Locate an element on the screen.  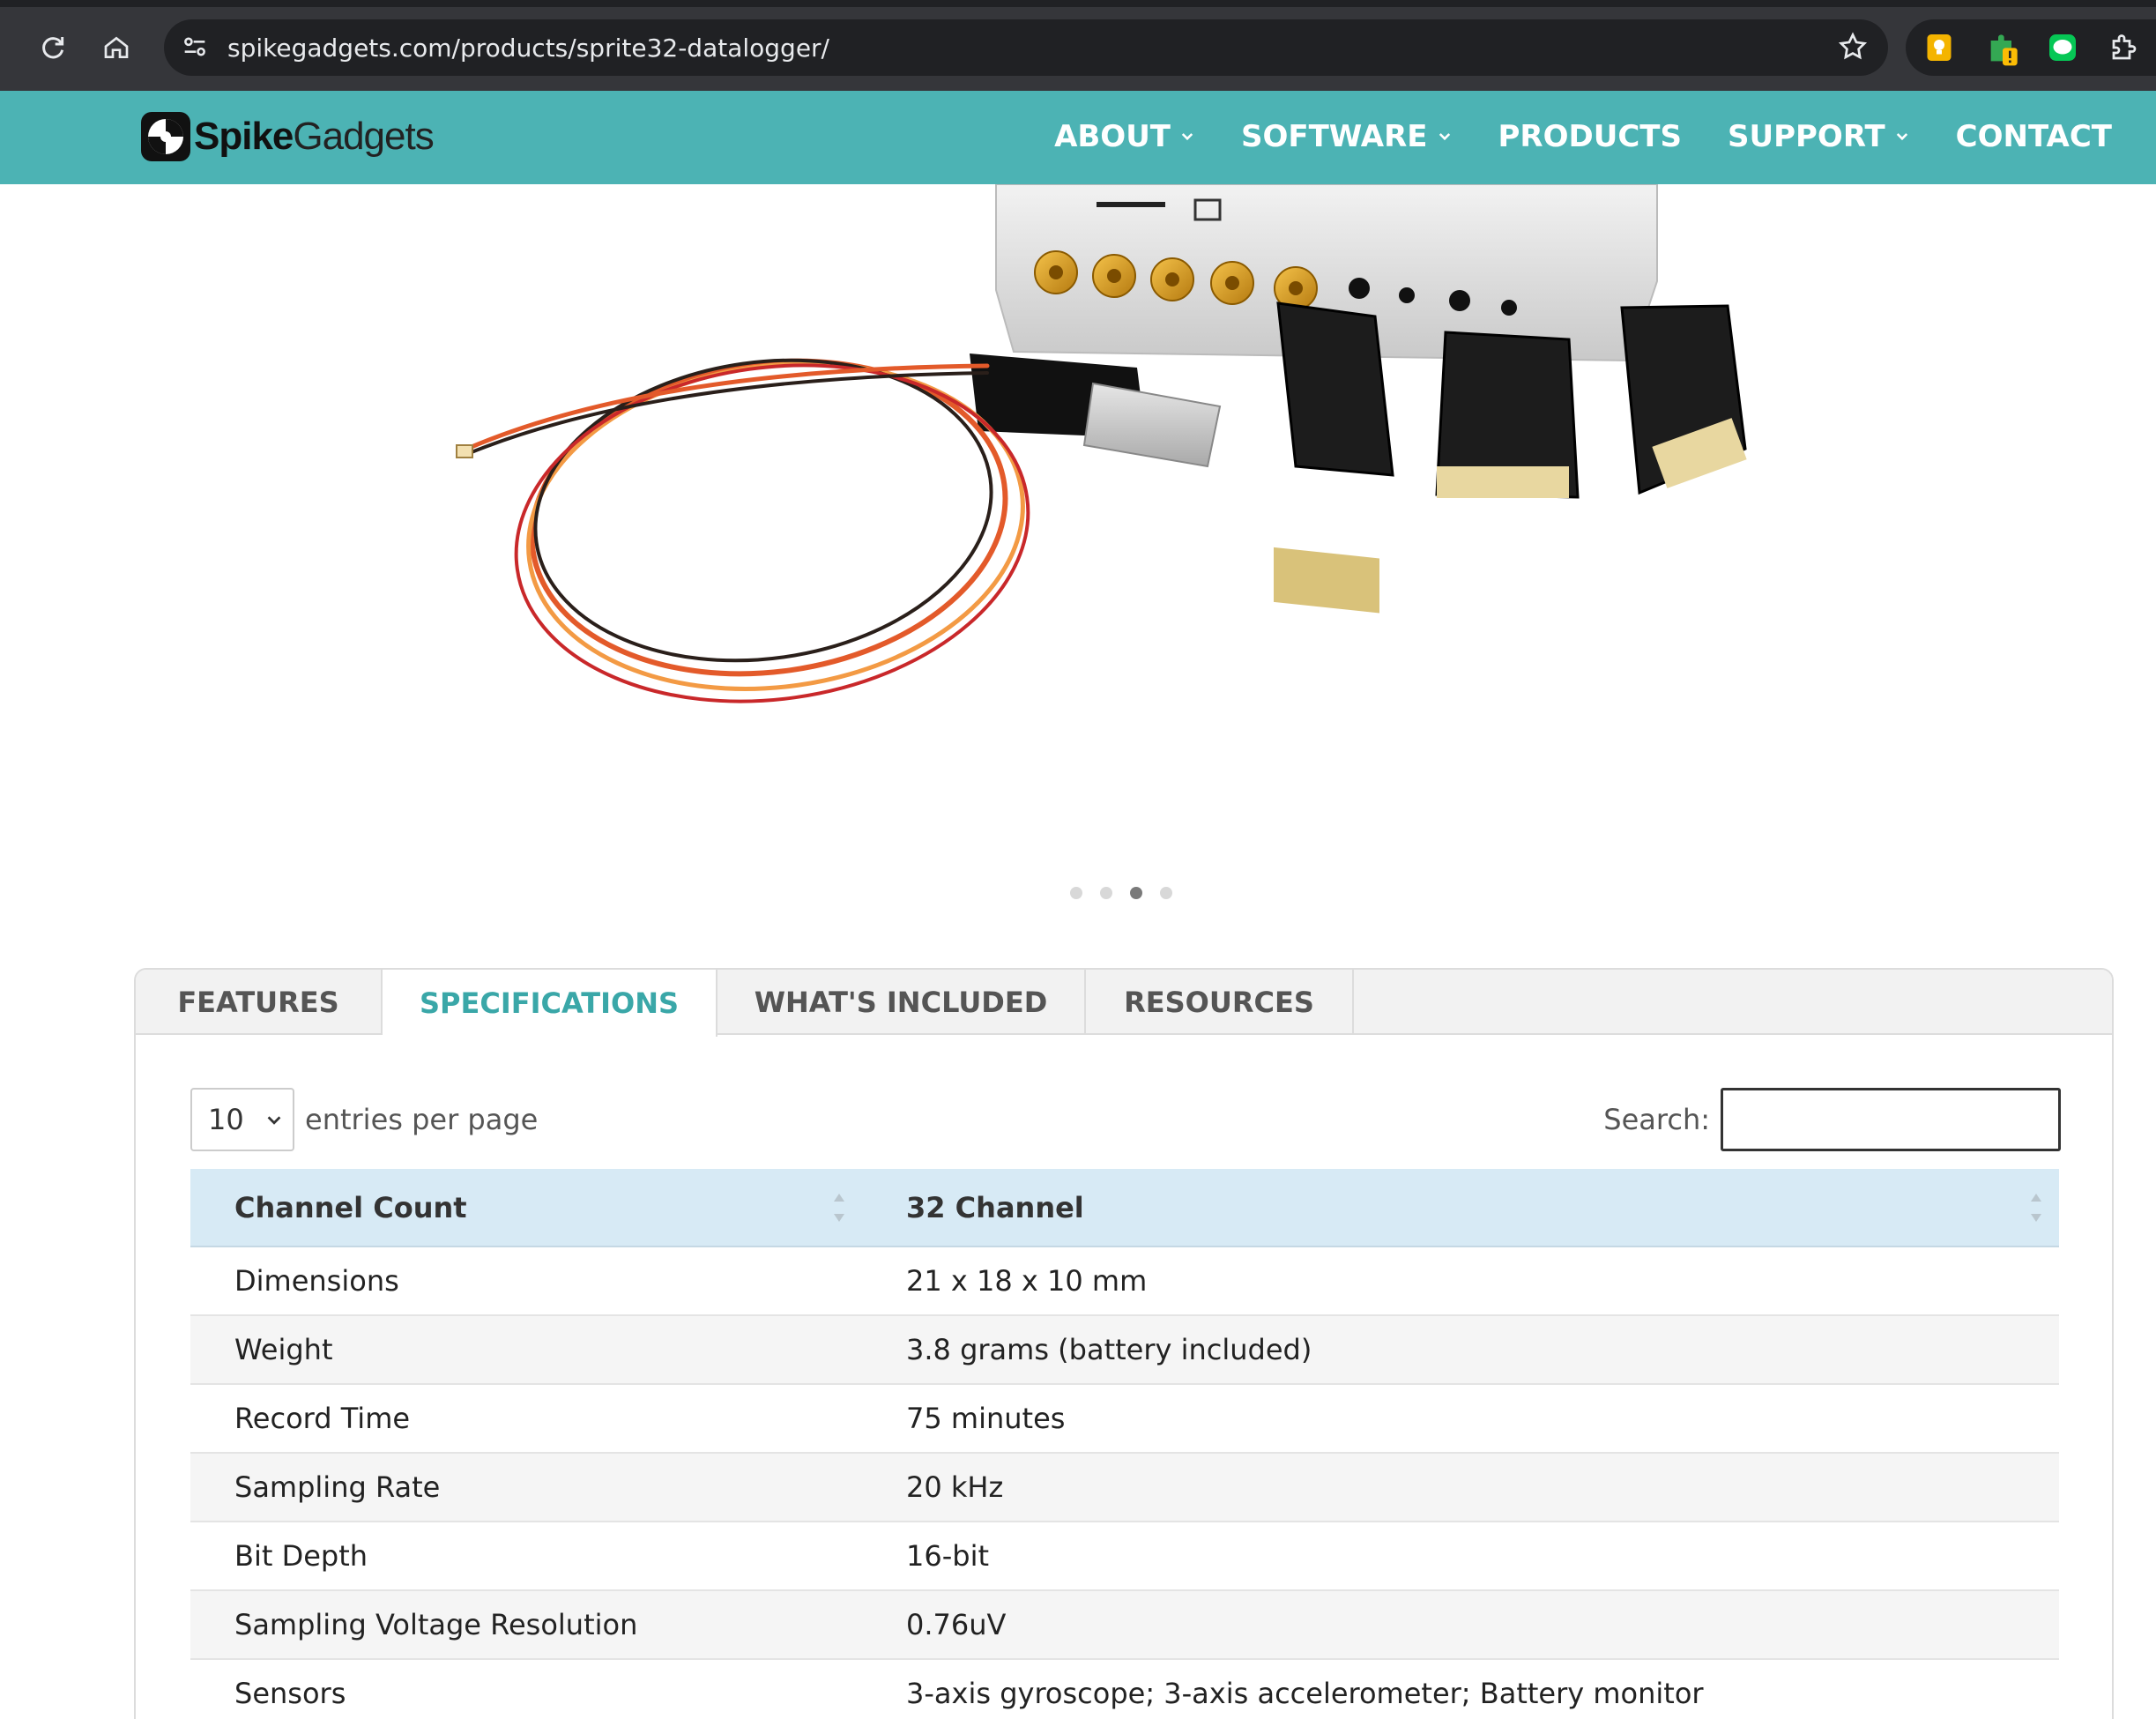
entries-per-page-select: 10 is located at coordinates (242, 1119).